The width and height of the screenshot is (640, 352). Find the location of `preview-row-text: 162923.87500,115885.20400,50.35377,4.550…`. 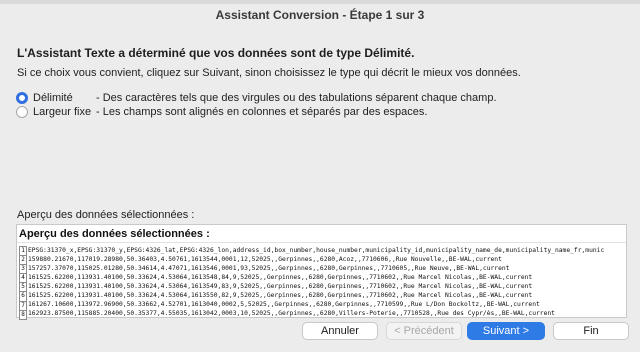

preview-row-text: 162923.87500,115885.20400,50.35377,4.550… is located at coordinates (291, 314).